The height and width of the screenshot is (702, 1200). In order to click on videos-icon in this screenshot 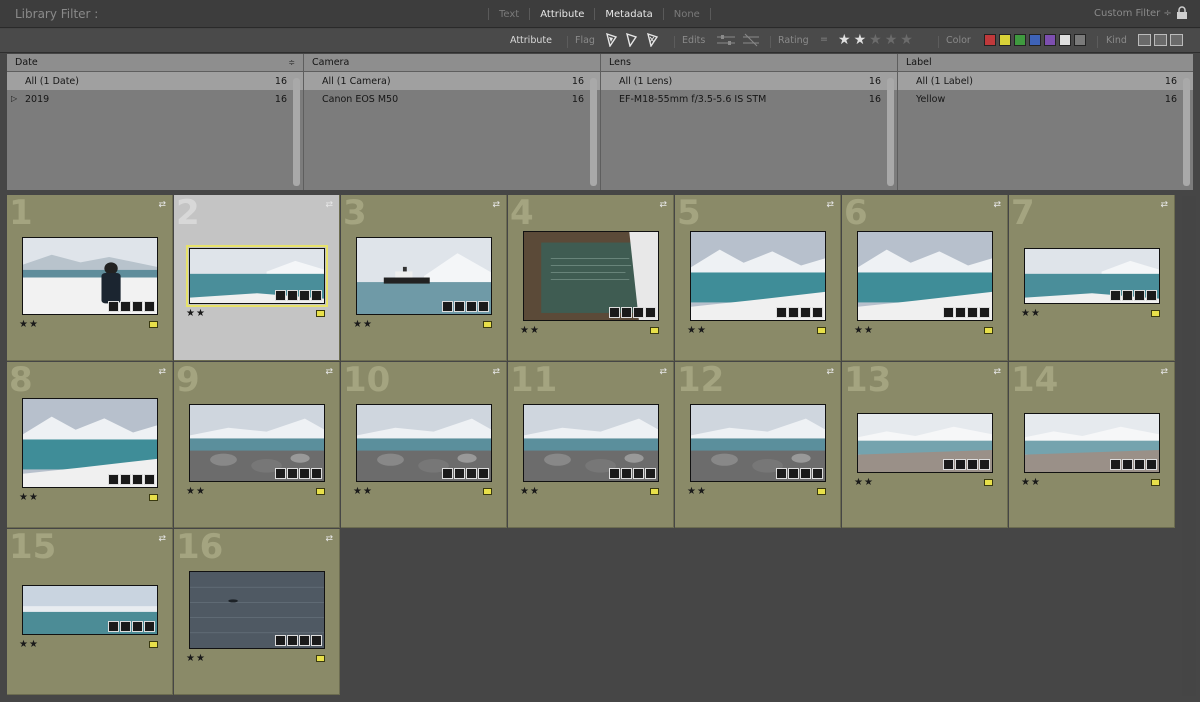, I will do `click(1176, 40)`.